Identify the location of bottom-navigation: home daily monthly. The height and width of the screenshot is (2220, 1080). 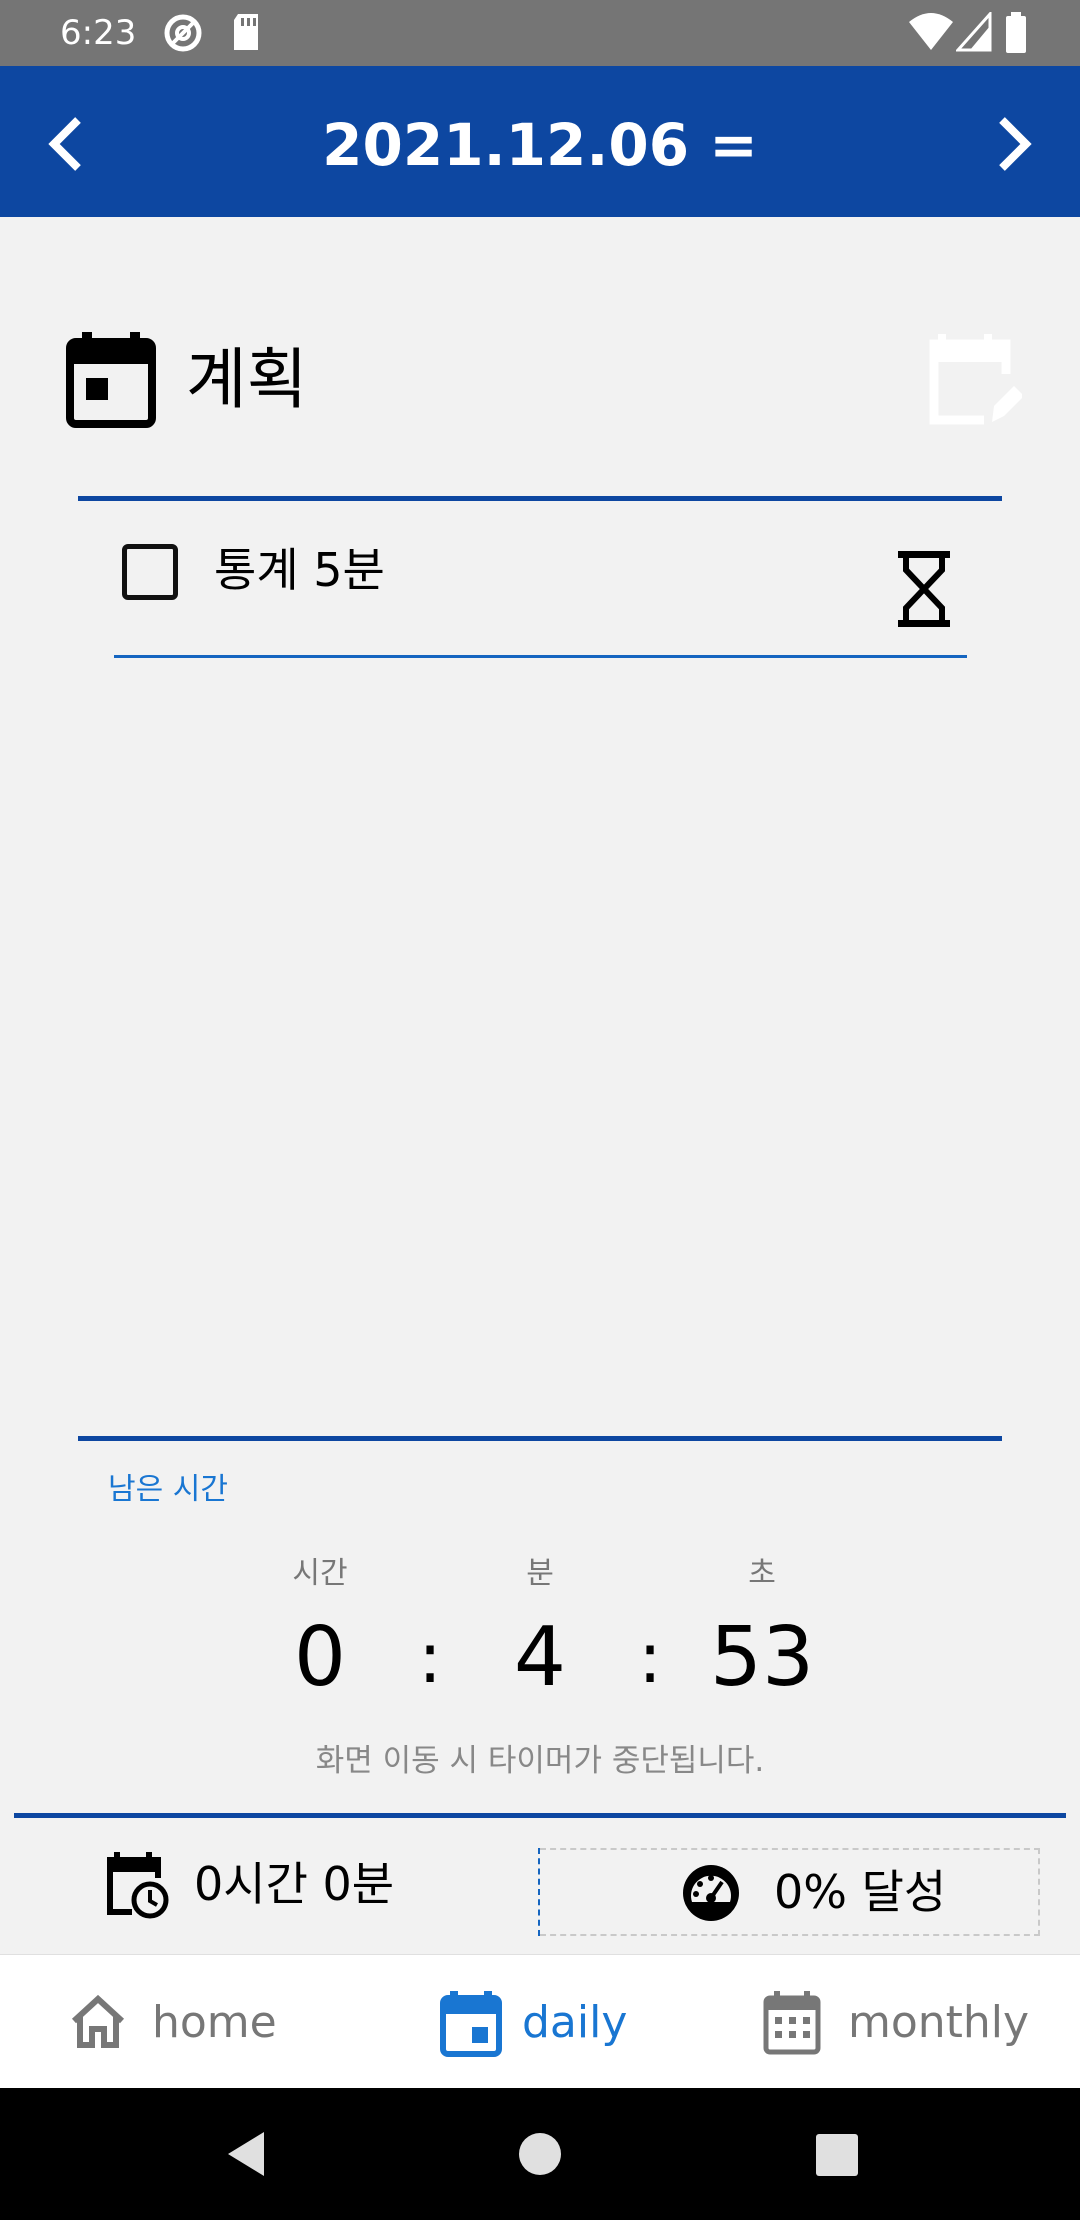
(540, 2021).